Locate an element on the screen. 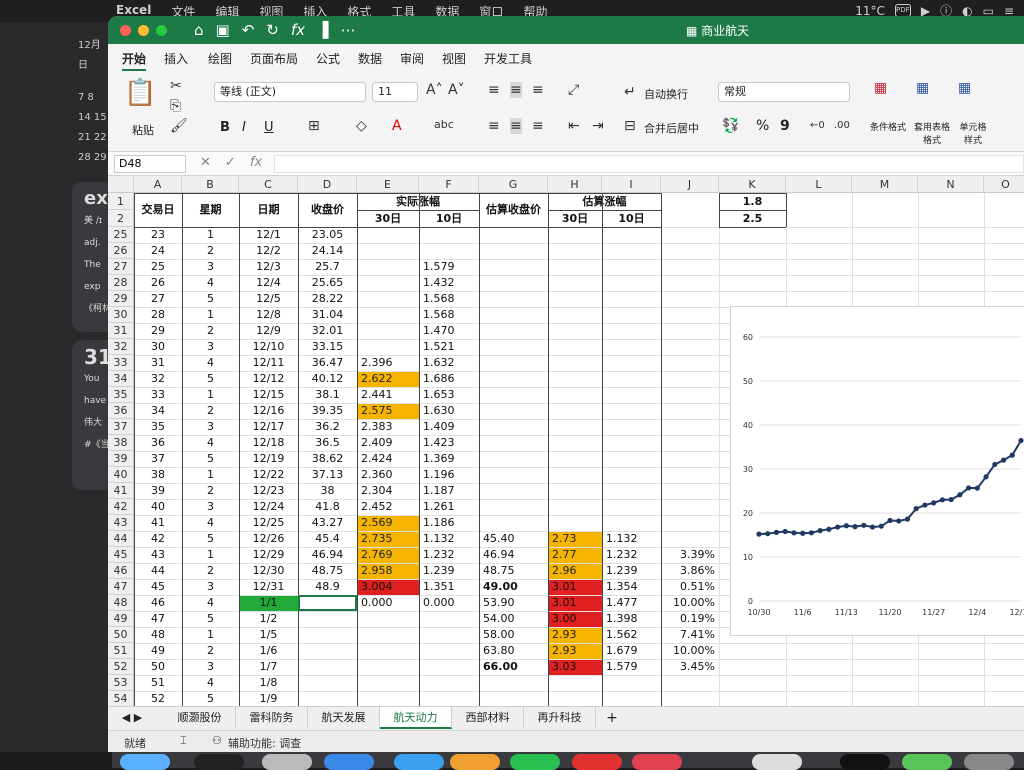  paste-label: 粘贴 is located at coordinates (143, 130).